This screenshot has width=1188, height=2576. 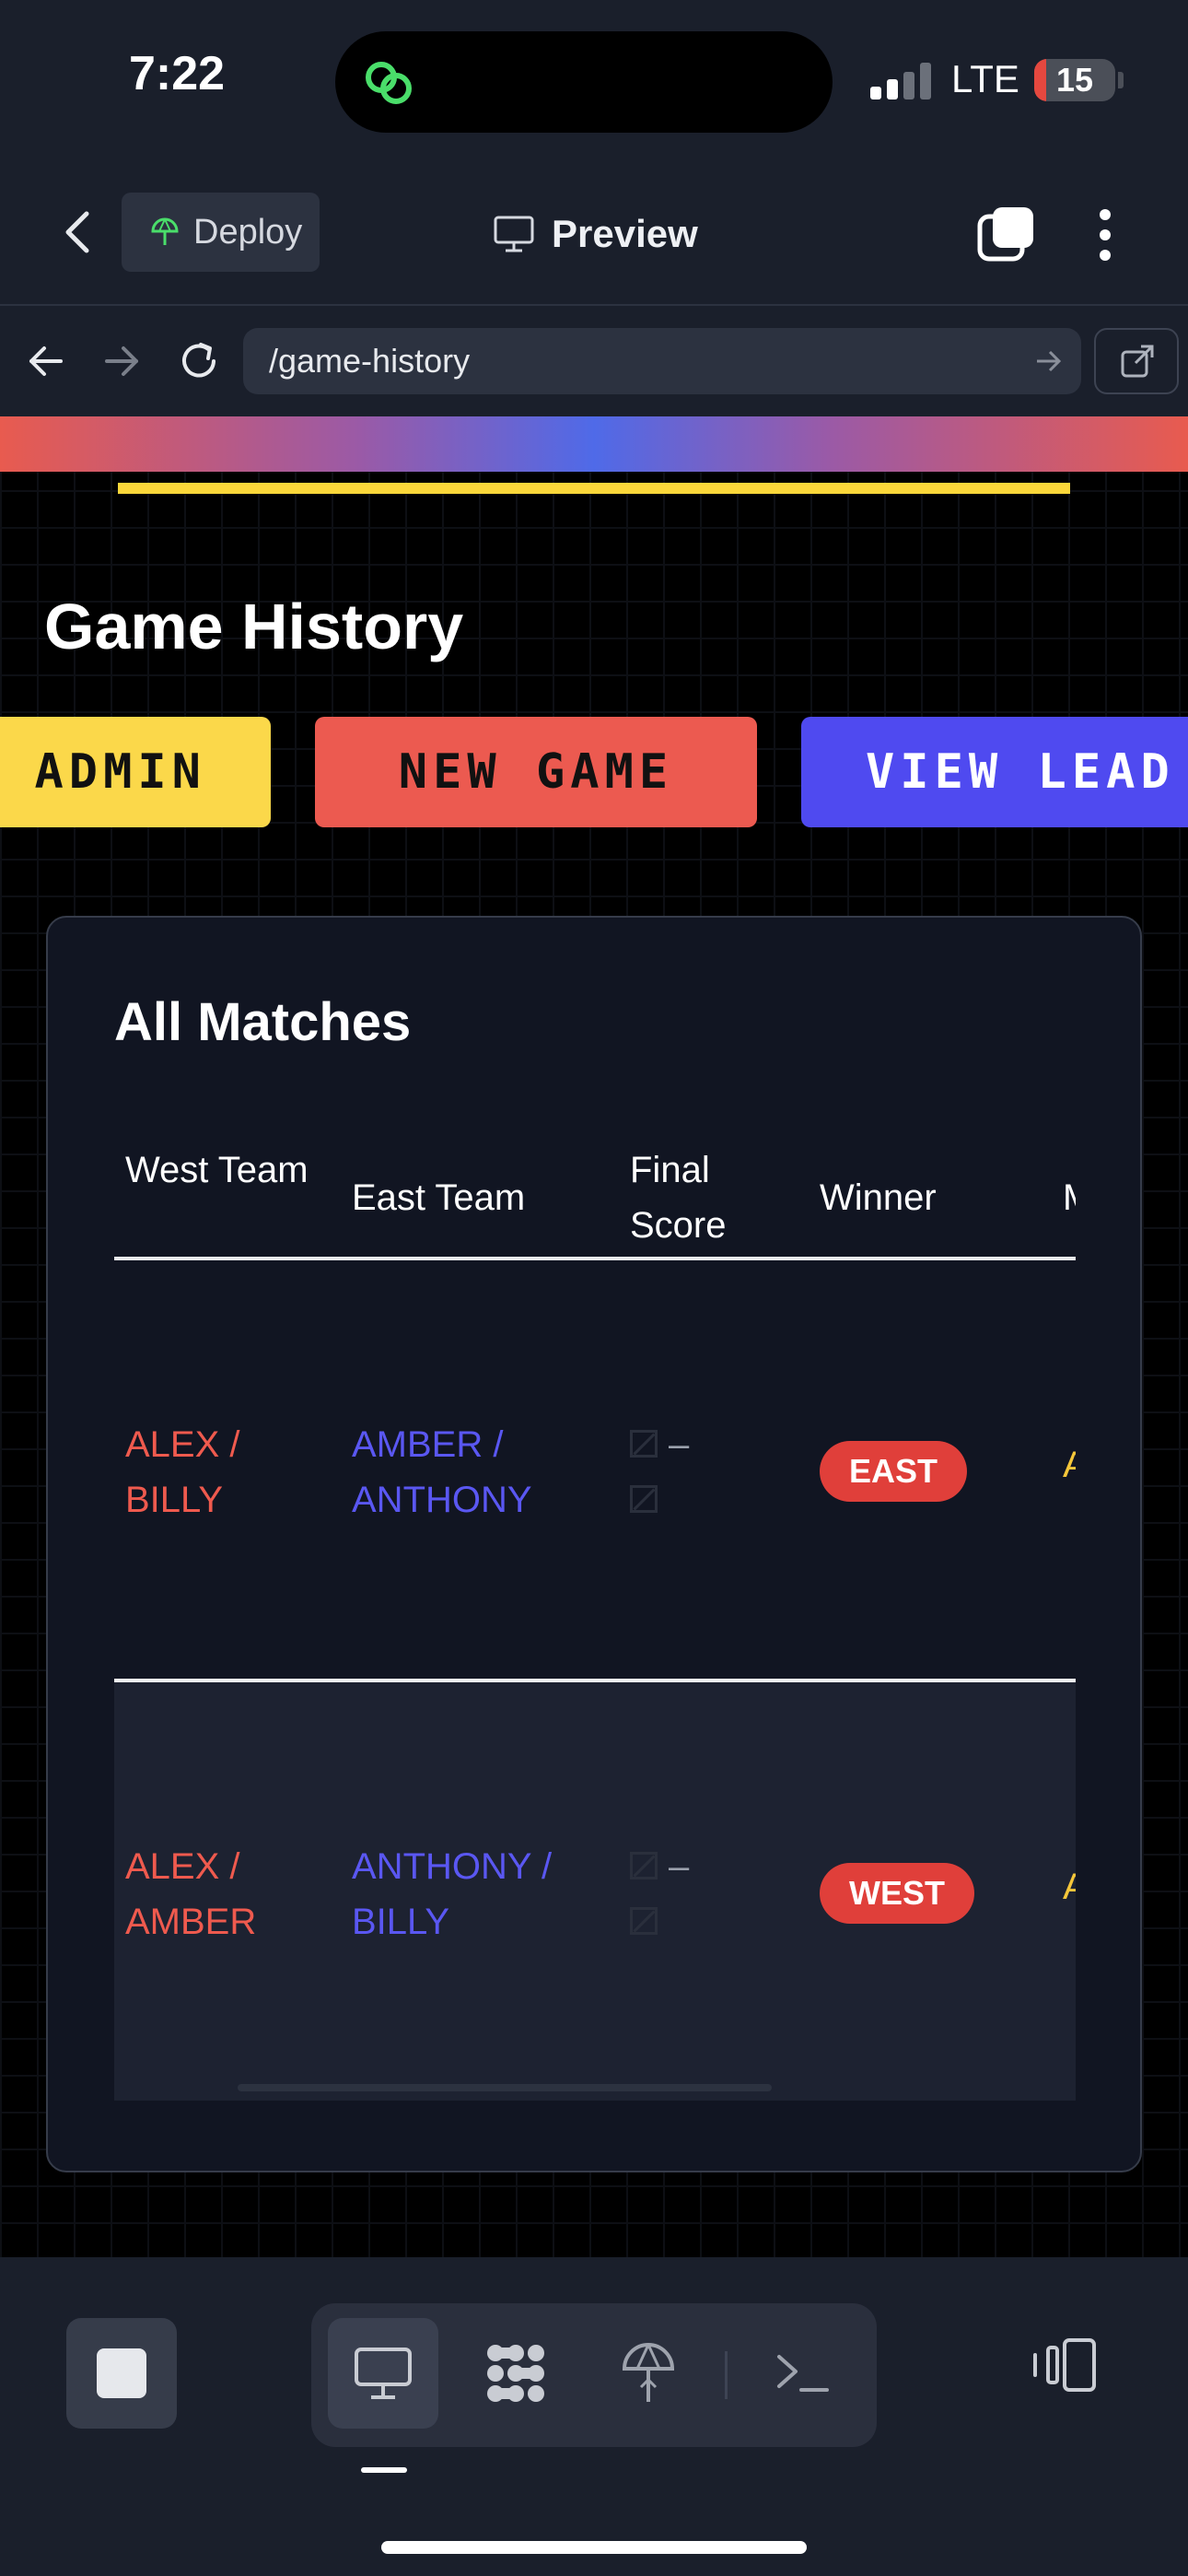 I want to click on header-east-team: East Team, so click(x=439, y=1197).